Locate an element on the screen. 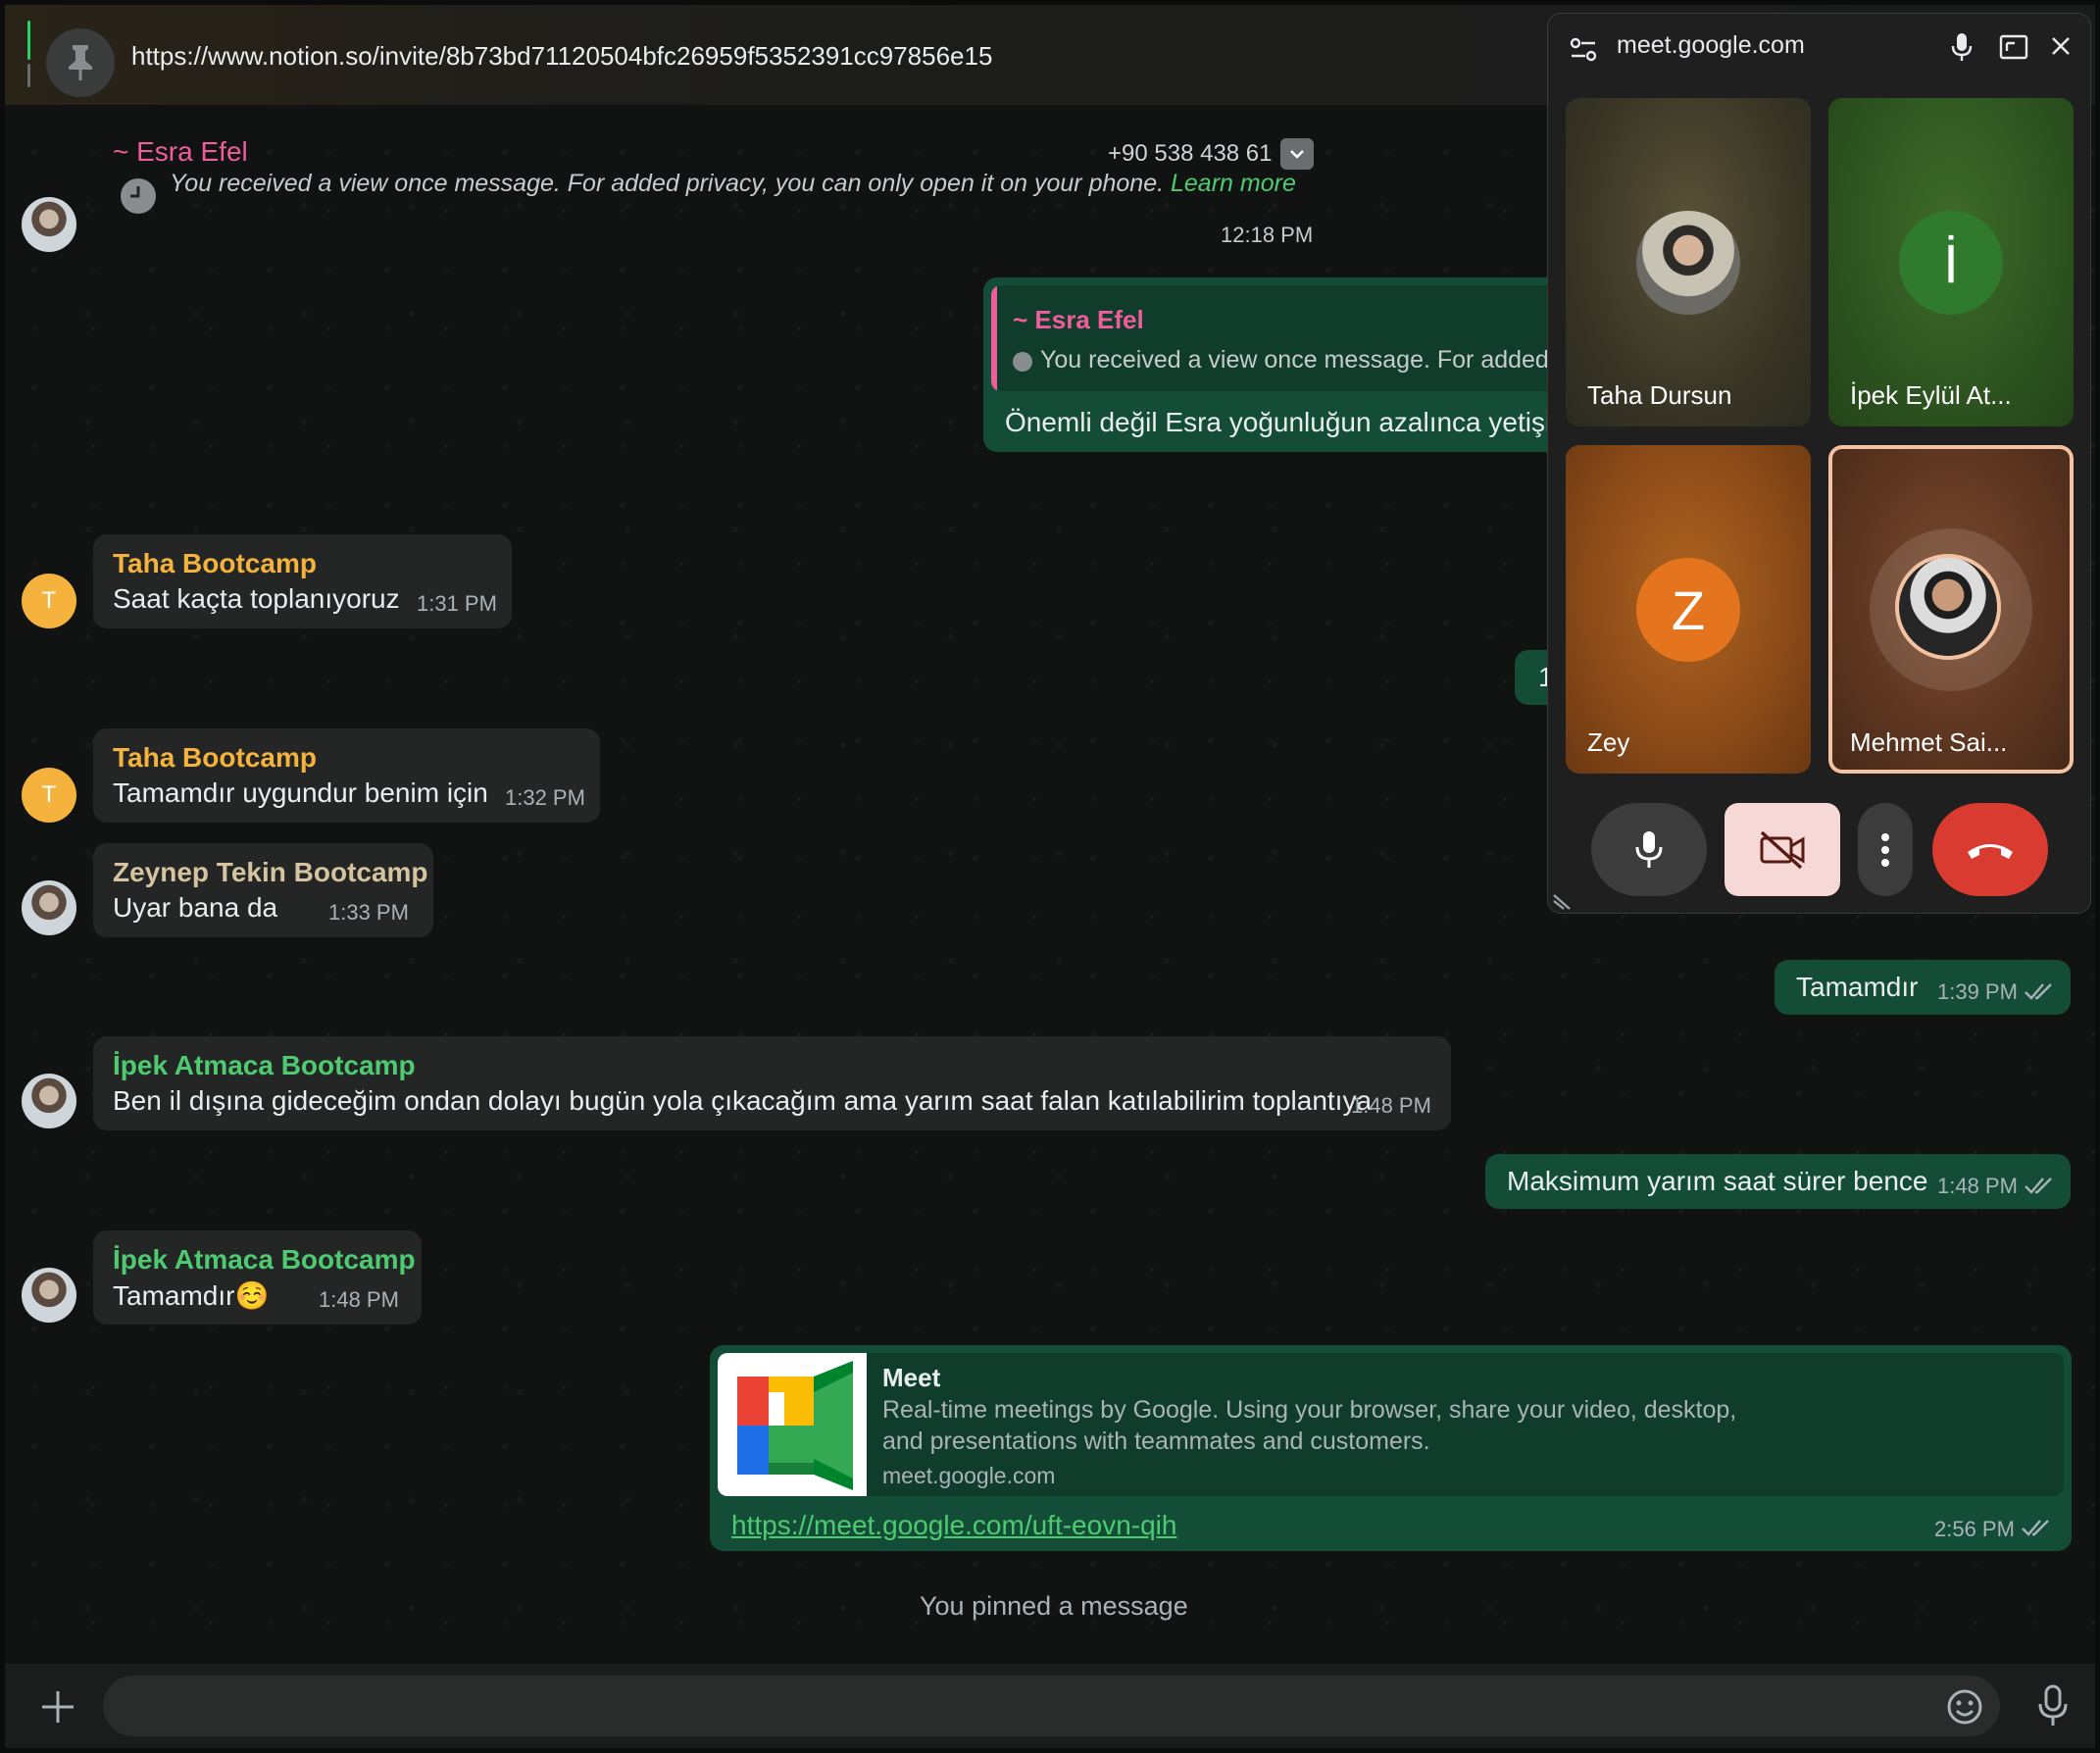 This screenshot has height=1753, width=2100. close-icon is located at coordinates (2061, 46).